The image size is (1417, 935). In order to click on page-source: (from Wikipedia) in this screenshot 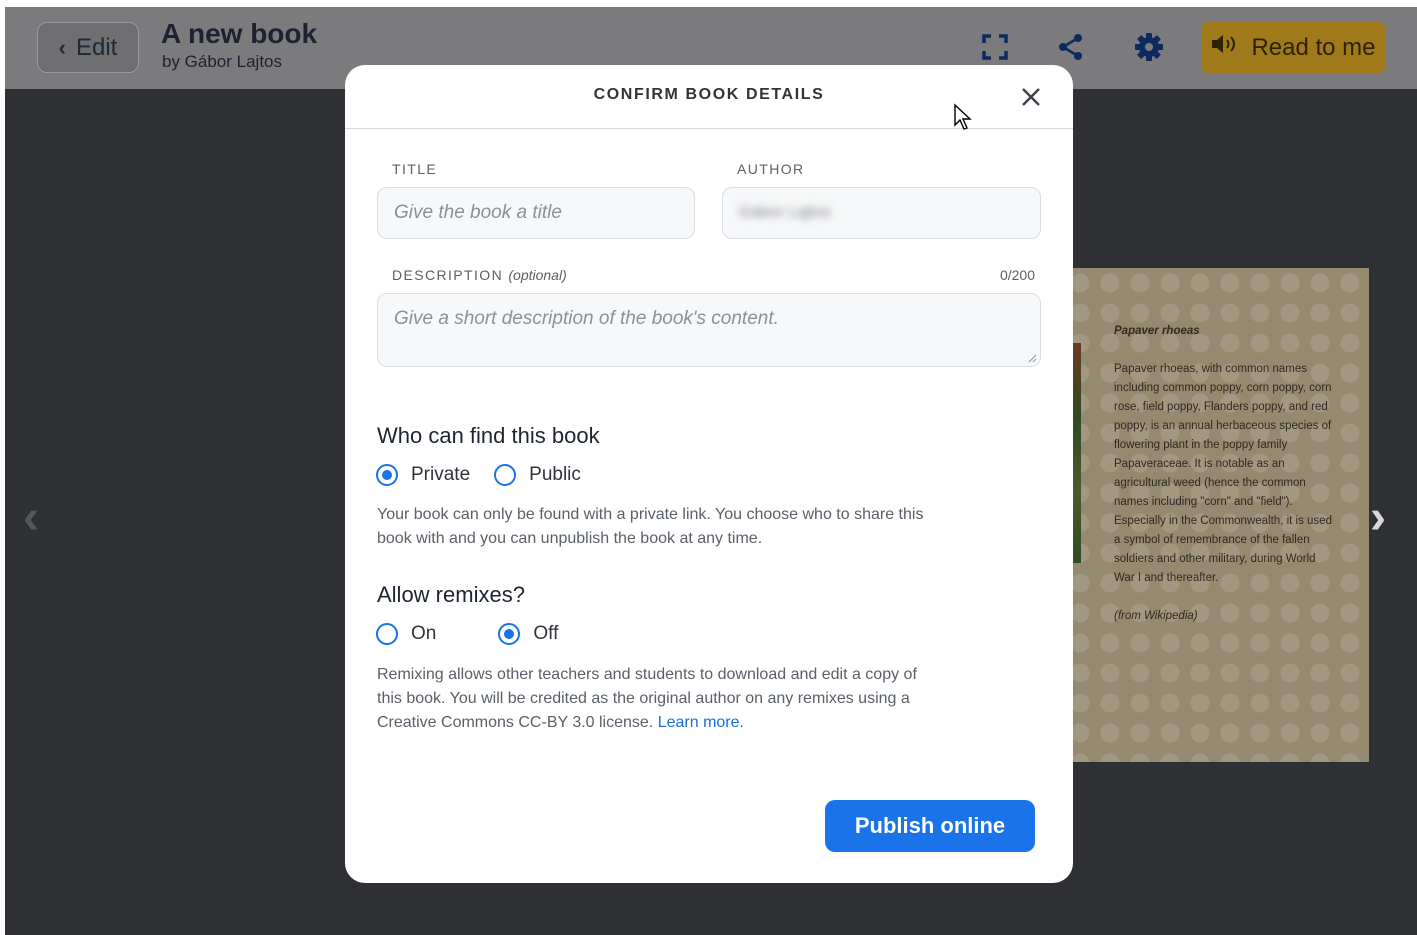, I will do `click(1156, 616)`.